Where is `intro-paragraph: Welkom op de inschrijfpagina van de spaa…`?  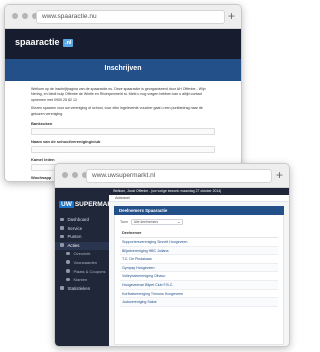
intro-paragraph: Welkom op de inschrijfpagina van de spaa… is located at coordinates (118, 94).